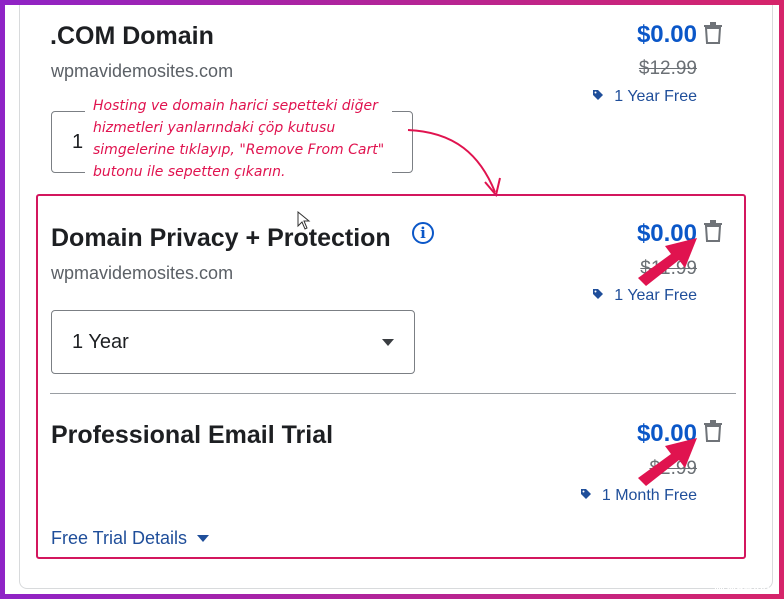 The height and width of the screenshot is (599, 784). I want to click on privacy-item-promo: 1 Year Free, so click(644, 296).